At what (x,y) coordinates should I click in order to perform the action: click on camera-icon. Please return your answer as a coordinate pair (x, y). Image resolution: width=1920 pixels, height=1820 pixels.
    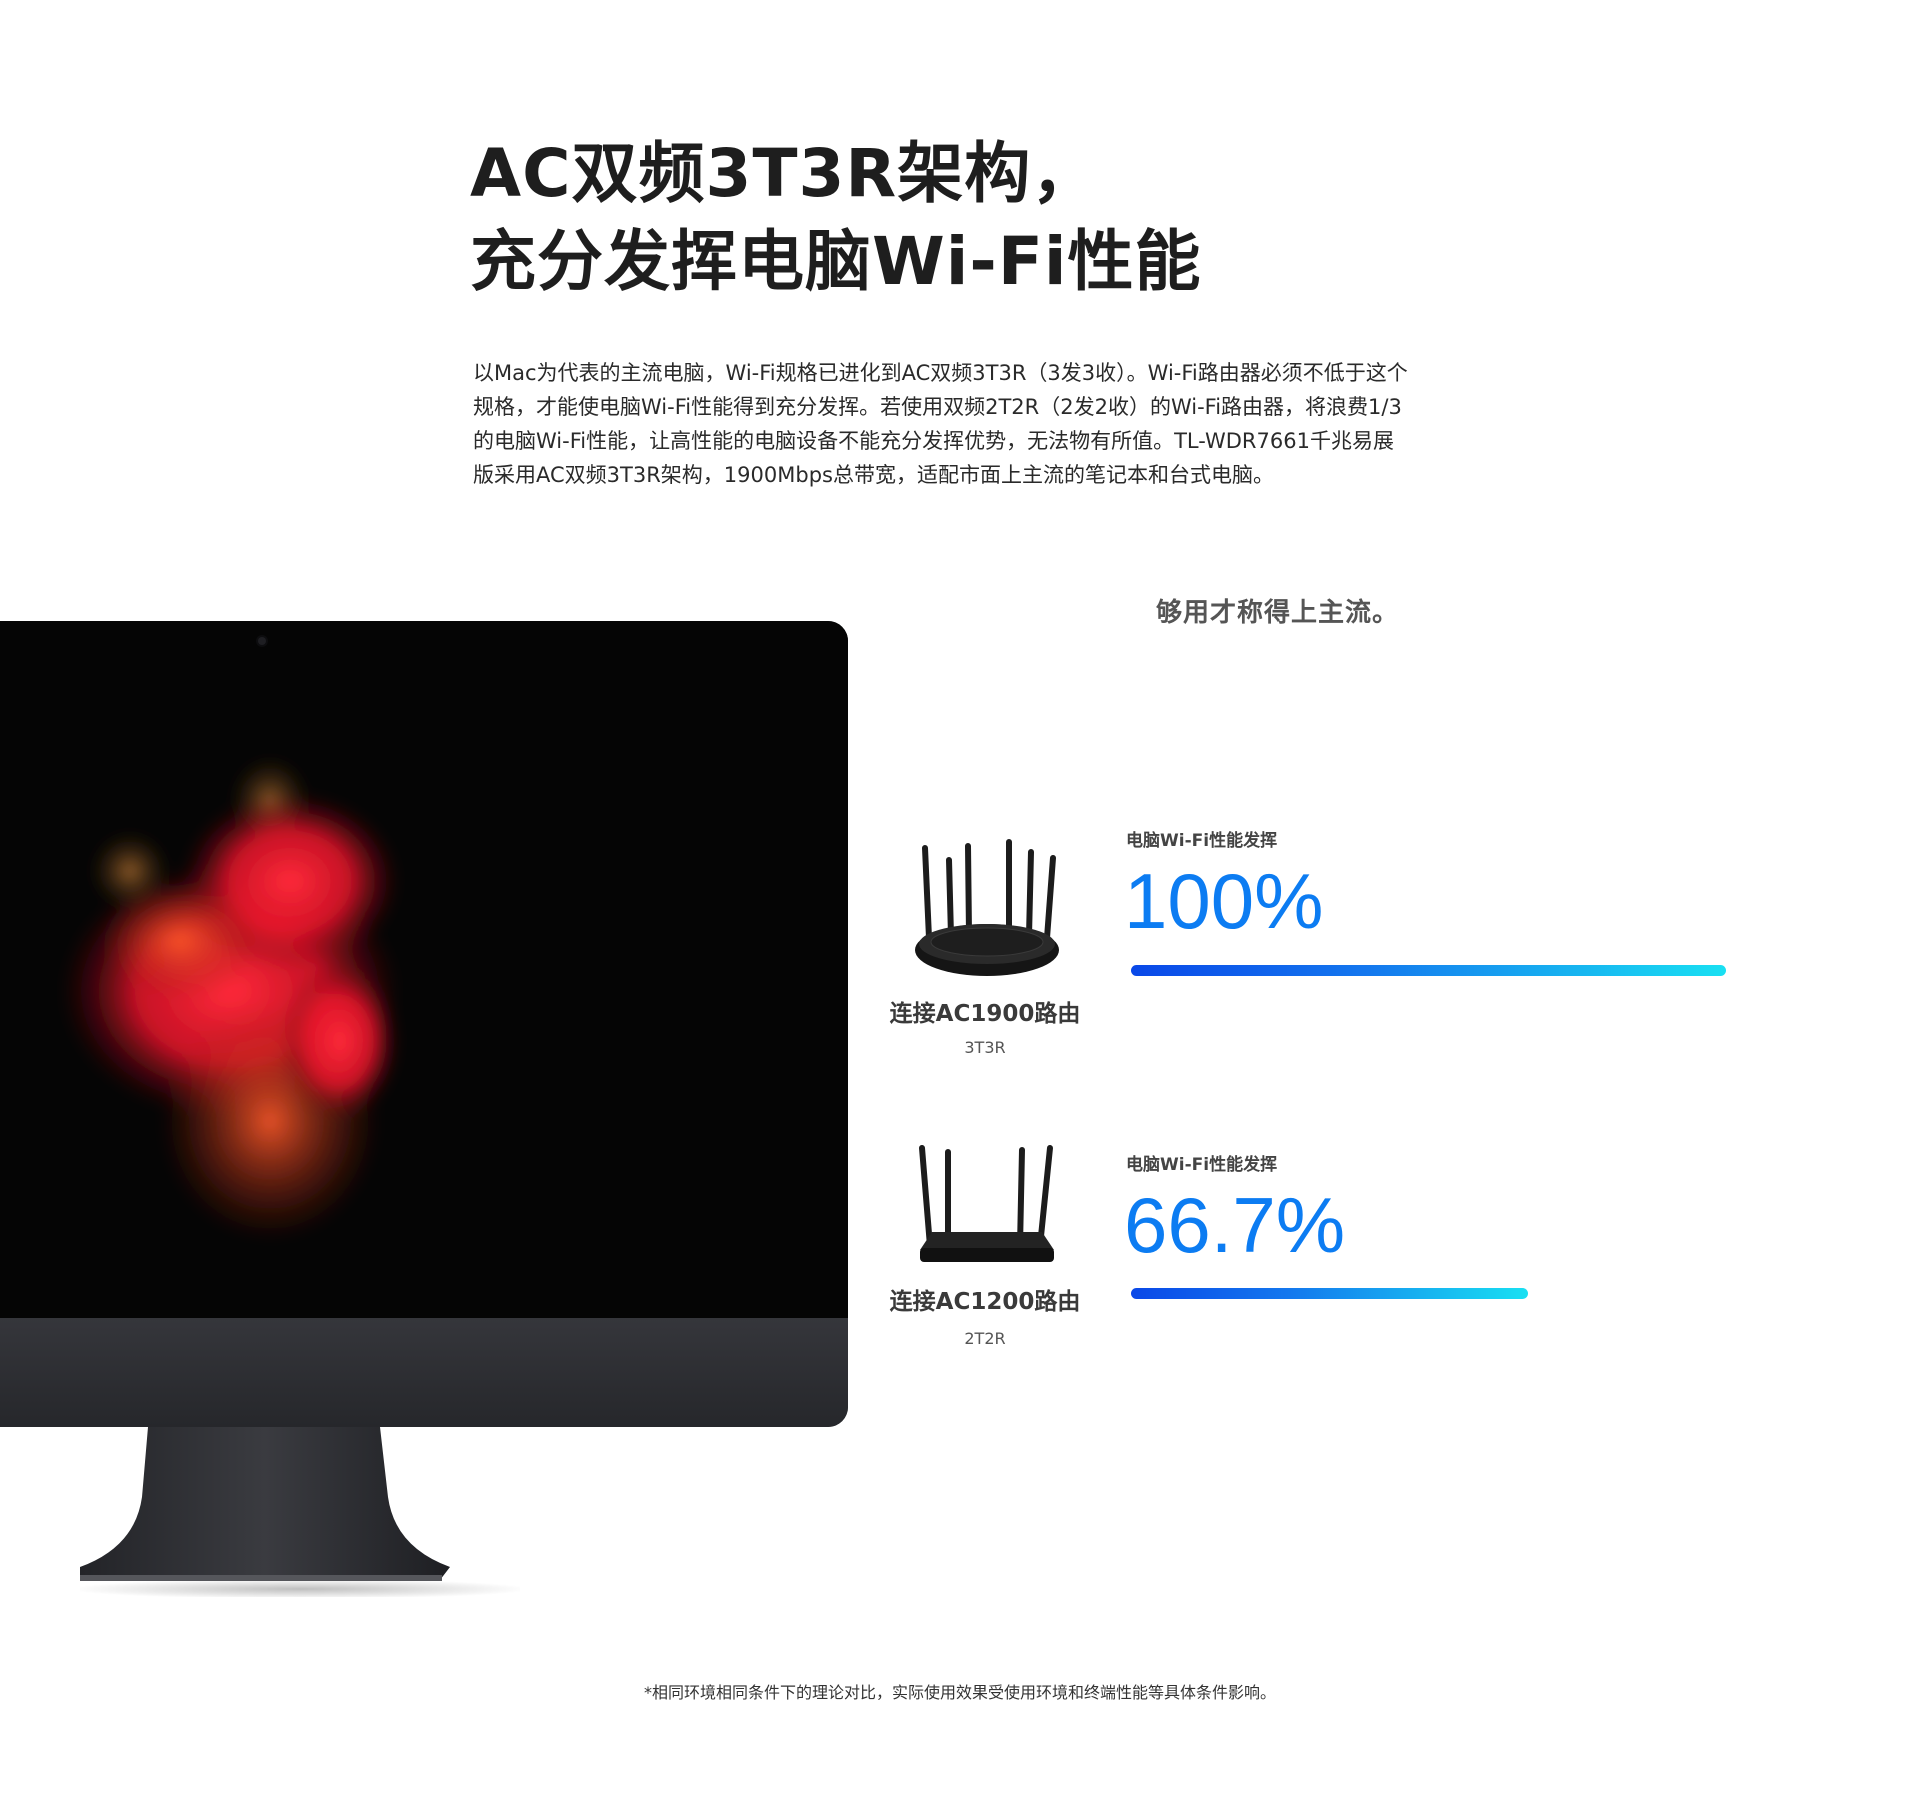
    Looking at the image, I should click on (262, 641).